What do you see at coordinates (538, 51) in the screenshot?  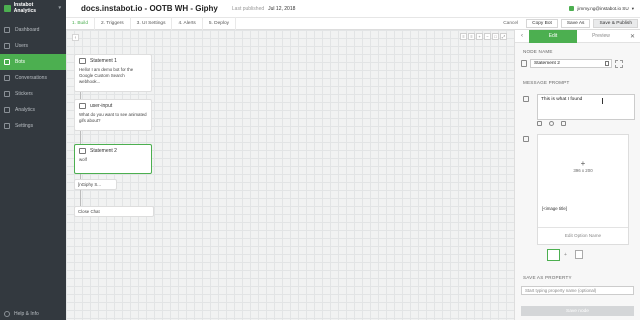 I see `node-name-label: NODE NAME` at bounding box center [538, 51].